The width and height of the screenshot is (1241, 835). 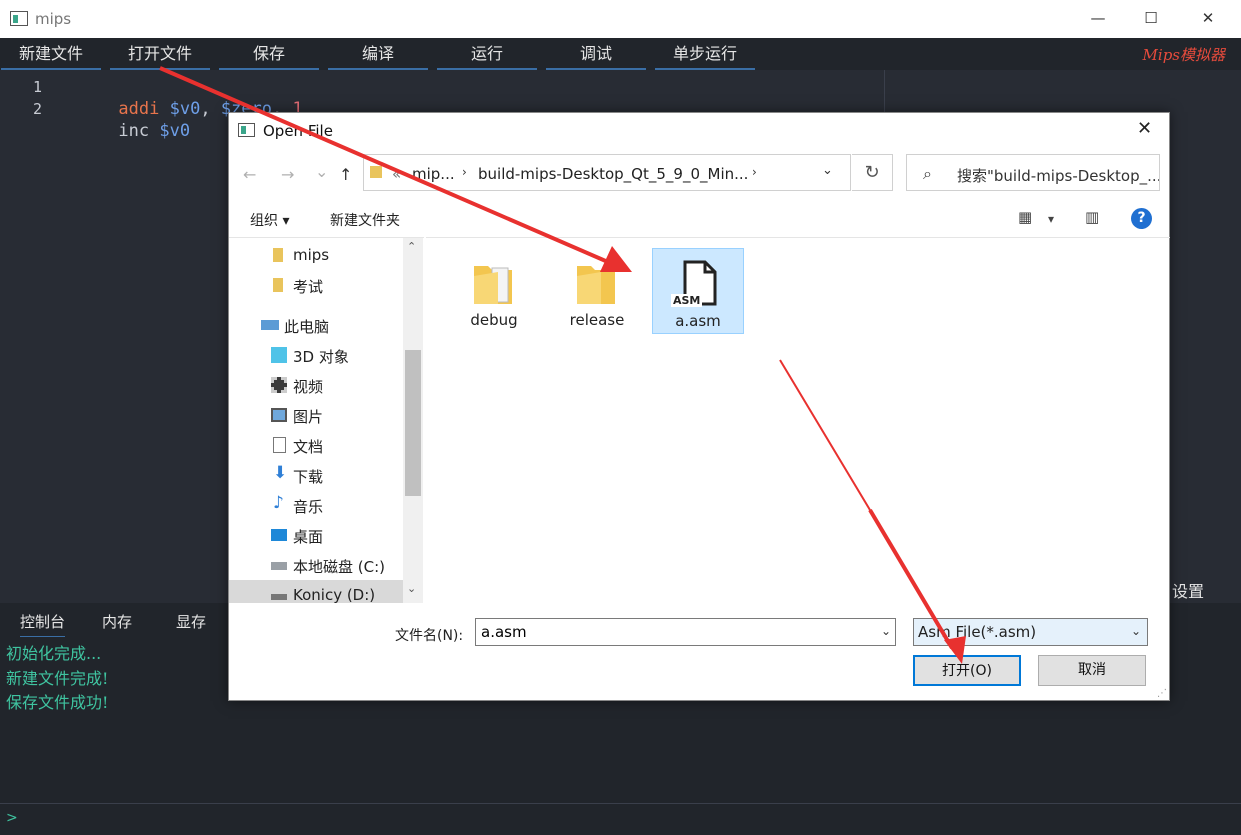 I want to click on filetype-select: Asm File(*.asm), so click(x=1030, y=632).